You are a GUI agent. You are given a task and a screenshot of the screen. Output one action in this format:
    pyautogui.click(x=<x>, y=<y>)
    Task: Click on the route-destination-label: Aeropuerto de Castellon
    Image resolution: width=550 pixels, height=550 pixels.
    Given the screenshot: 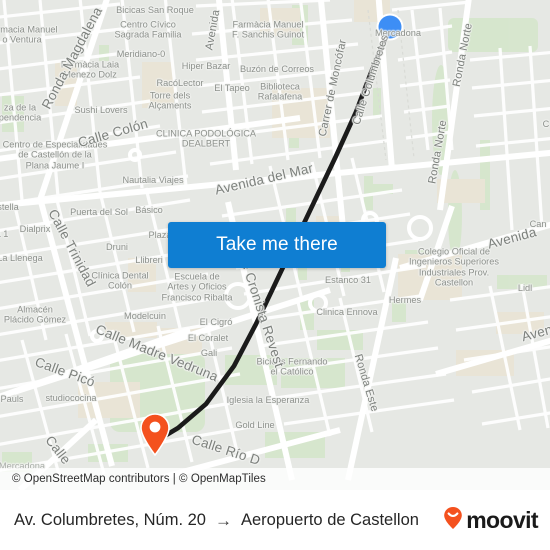 What is the action you would take?
    pyautogui.click(x=329, y=519)
    